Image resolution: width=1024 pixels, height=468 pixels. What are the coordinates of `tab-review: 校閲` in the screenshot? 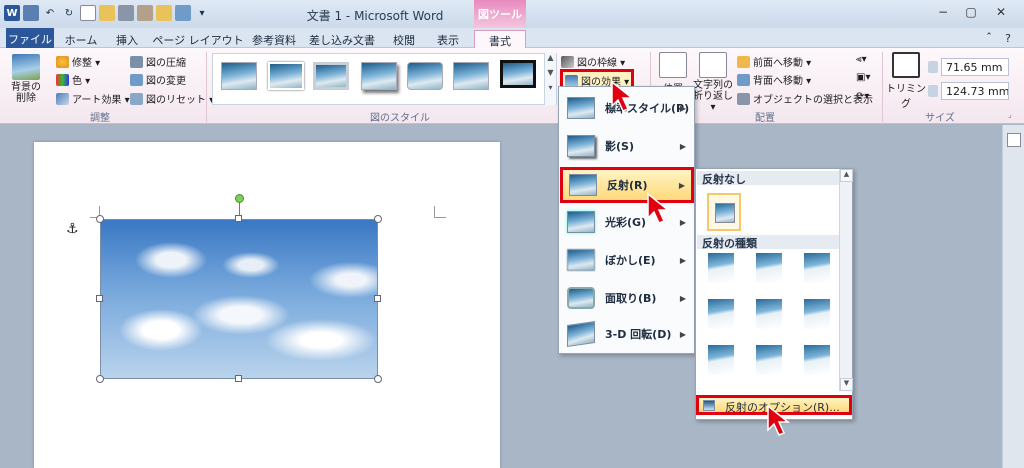 It's located at (404, 39).